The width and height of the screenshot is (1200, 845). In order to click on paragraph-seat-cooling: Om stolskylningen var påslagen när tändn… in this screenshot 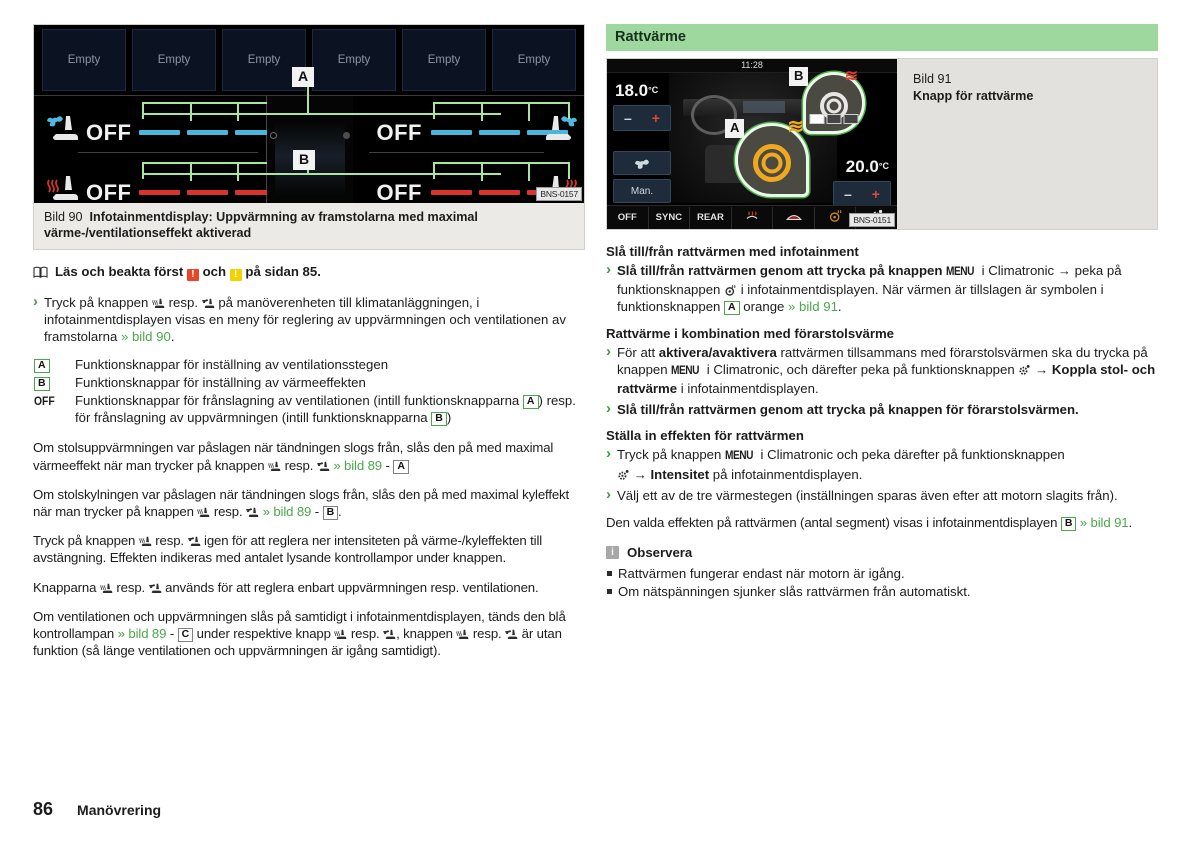, I will do `click(309, 503)`.